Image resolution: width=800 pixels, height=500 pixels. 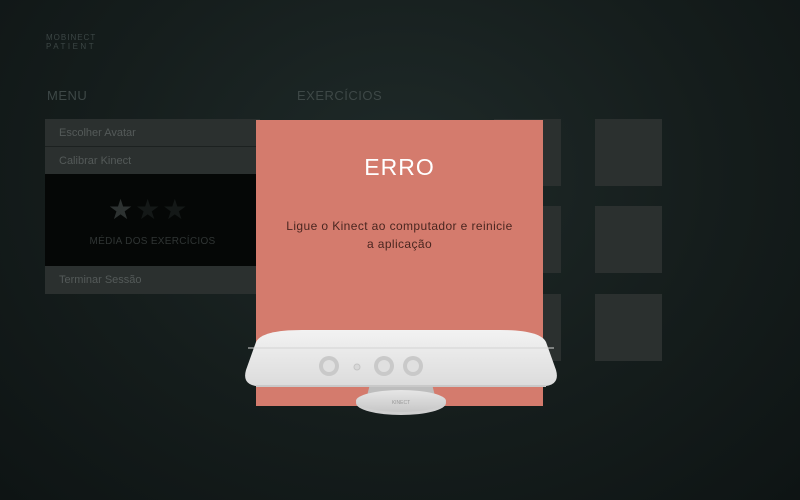 I want to click on exercise-rating-panel: ★★★ MÉDIA DOS EXERCÍCIOS, so click(x=152, y=220).